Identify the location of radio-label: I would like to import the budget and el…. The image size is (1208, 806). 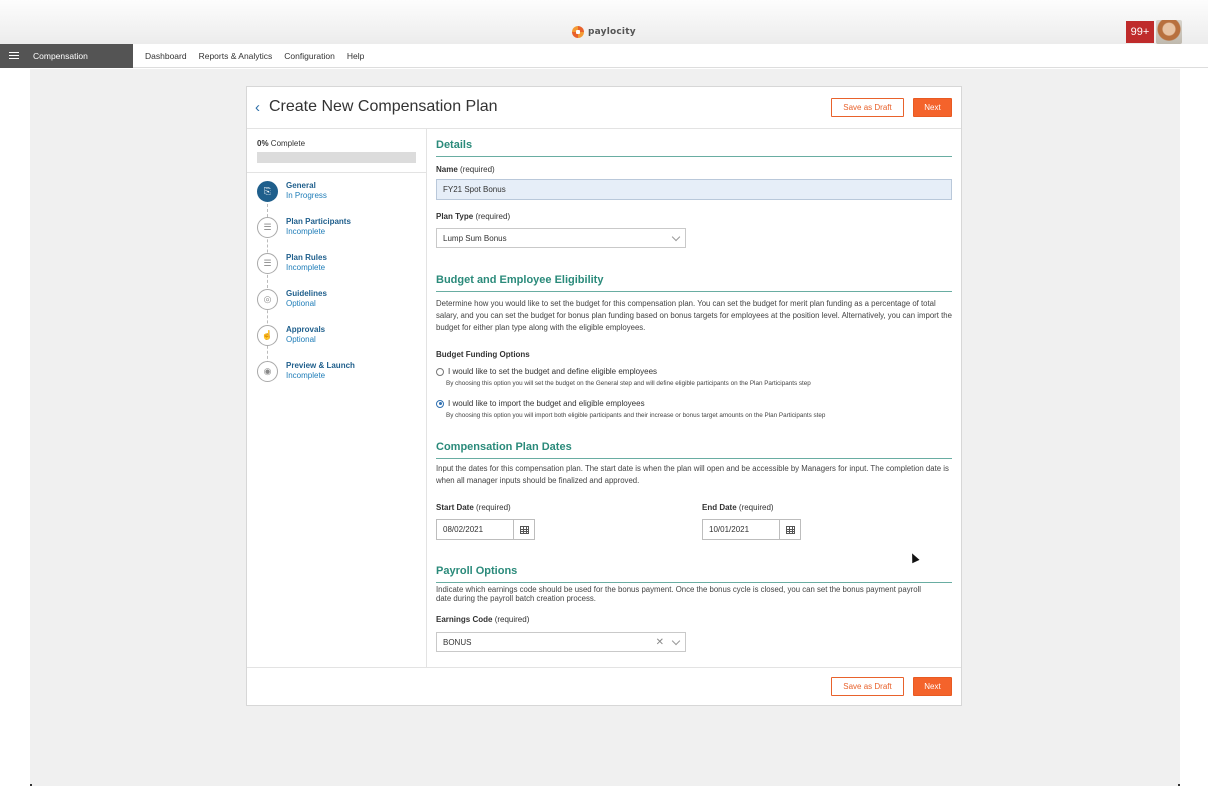
(546, 403).